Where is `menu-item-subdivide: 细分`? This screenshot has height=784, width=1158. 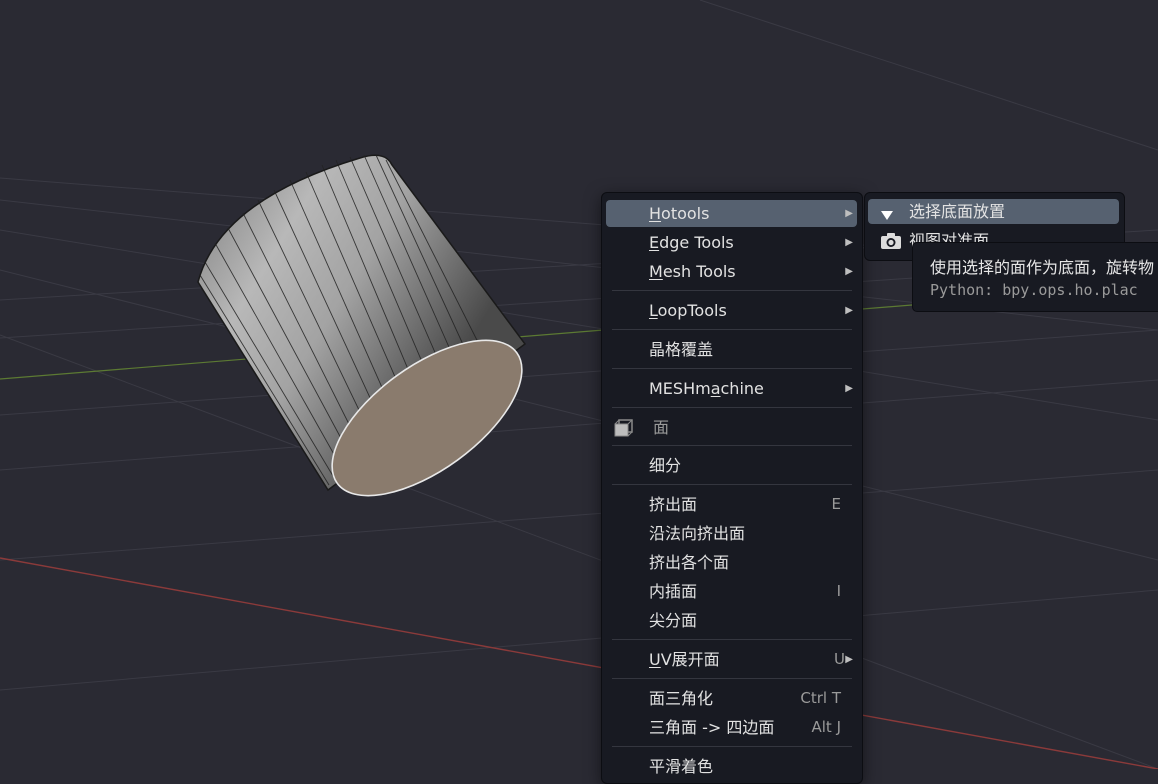 menu-item-subdivide: 细分 is located at coordinates (731, 465).